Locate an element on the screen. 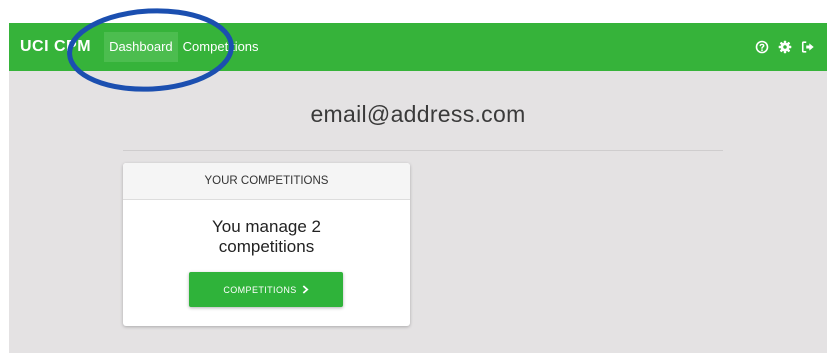 The height and width of the screenshot is (353, 827). card-body-line2: competitions is located at coordinates (266, 246).